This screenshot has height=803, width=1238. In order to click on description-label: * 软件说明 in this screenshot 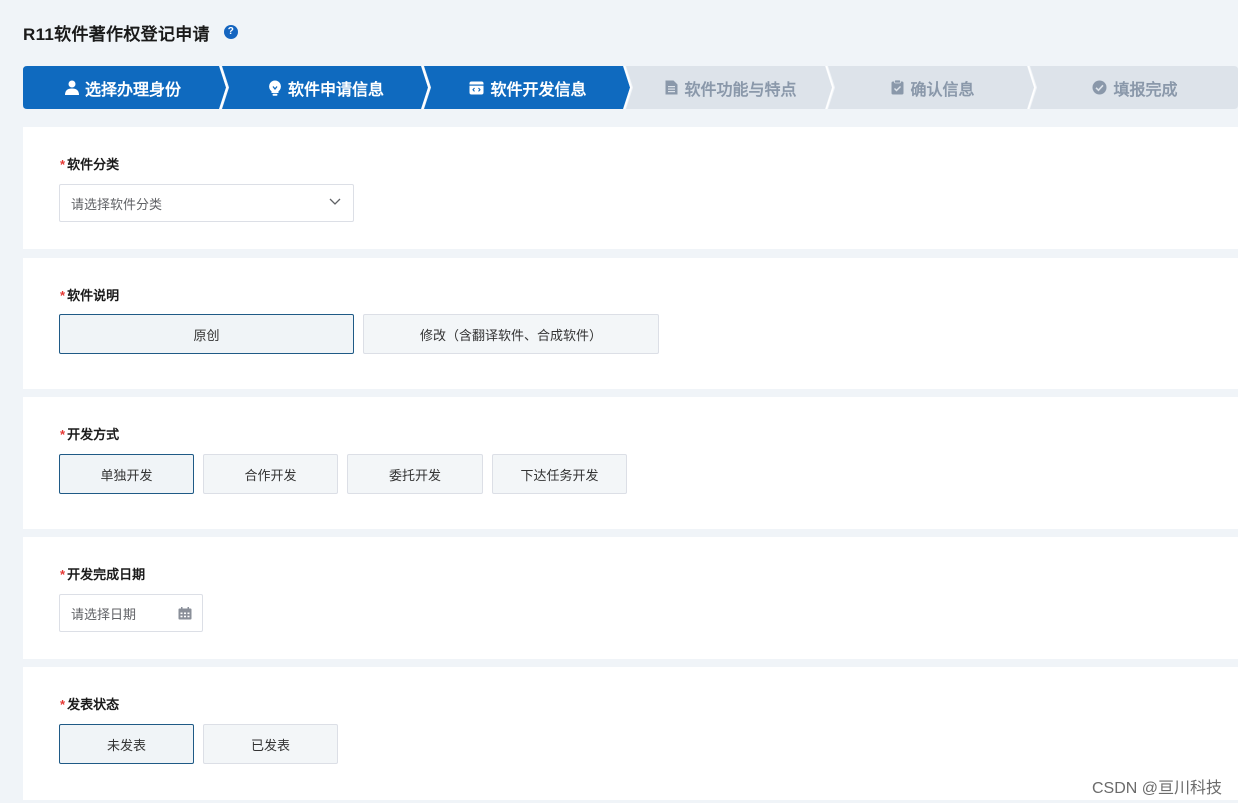, I will do `click(89, 294)`.